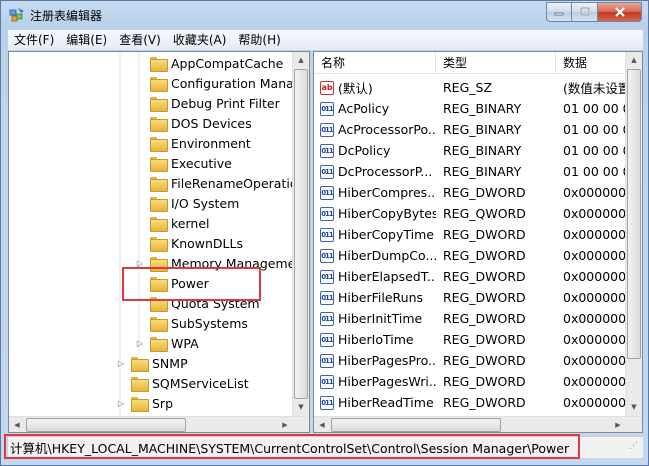  I want to click on list-item: 011 AcProcessorPo... REG_BINARY 01 00 00 0, so click(475, 129).